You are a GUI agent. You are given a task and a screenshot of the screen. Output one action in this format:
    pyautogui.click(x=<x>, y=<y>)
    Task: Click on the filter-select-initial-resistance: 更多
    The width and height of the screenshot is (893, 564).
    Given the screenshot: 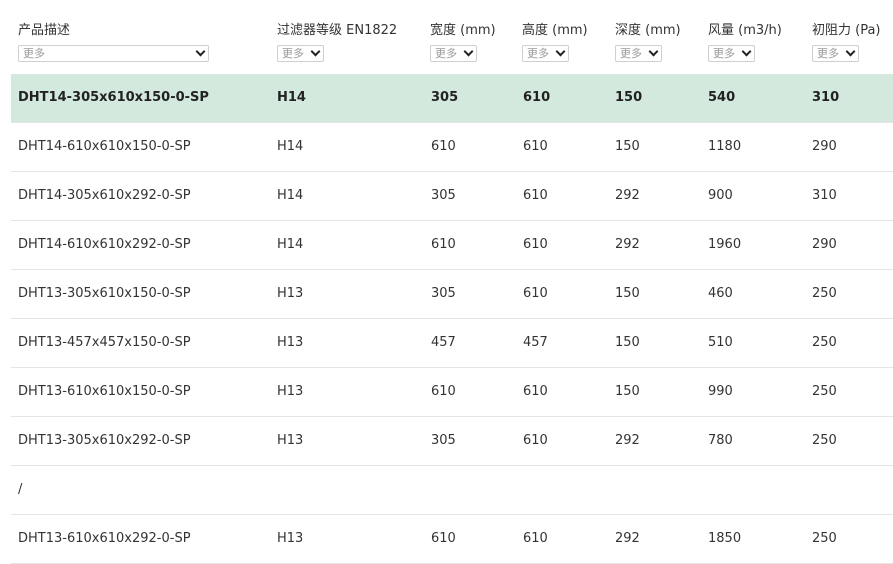 What is the action you would take?
    pyautogui.click(x=835, y=53)
    